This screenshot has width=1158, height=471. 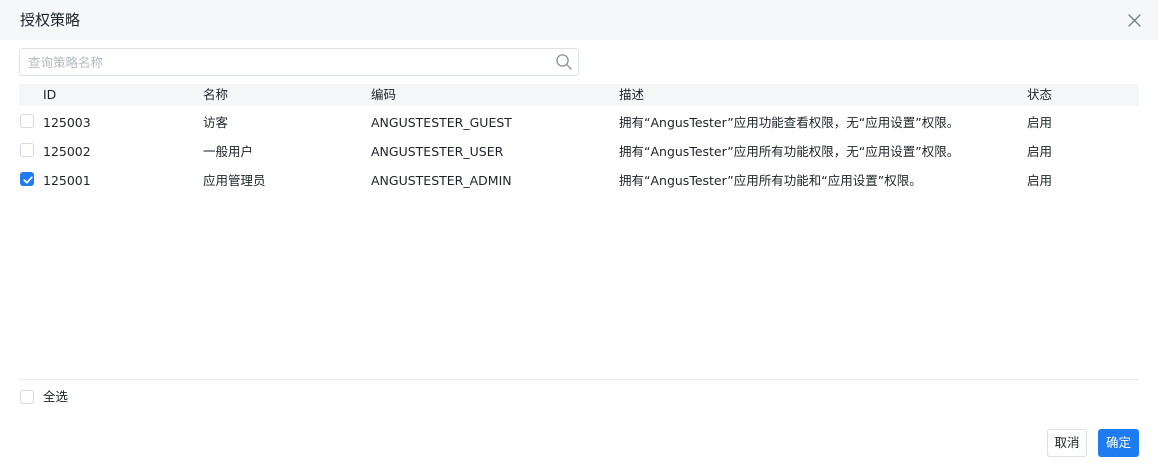 What do you see at coordinates (288, 62) in the screenshot?
I see `search-input` at bounding box center [288, 62].